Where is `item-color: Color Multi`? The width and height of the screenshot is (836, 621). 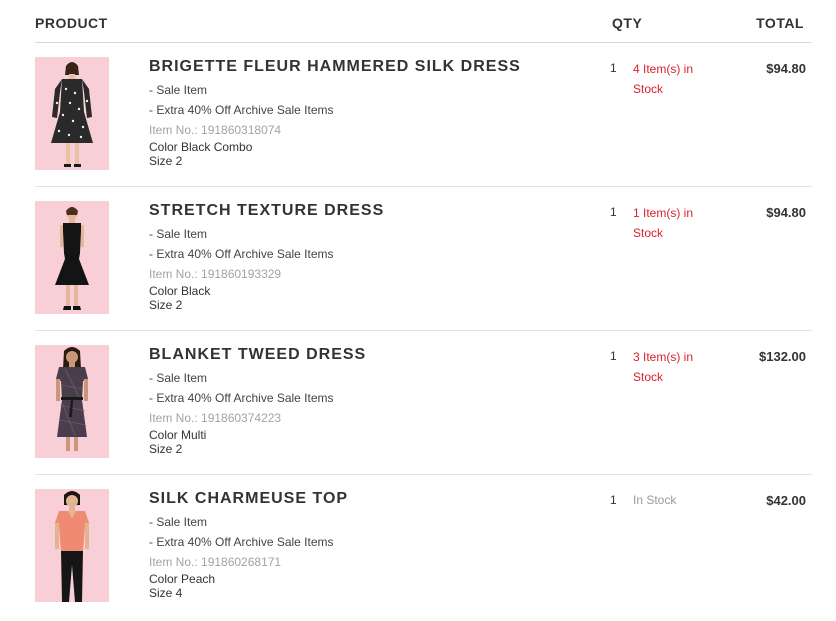
item-color: Color Multi is located at coordinates (178, 435).